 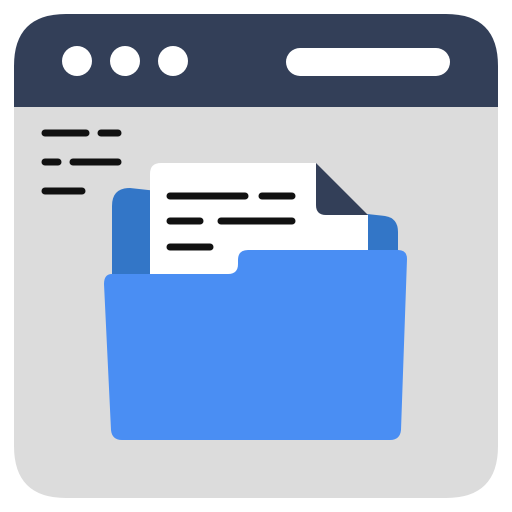 What do you see at coordinates (77, 61) in the screenshot?
I see `window-dot-1-icon` at bounding box center [77, 61].